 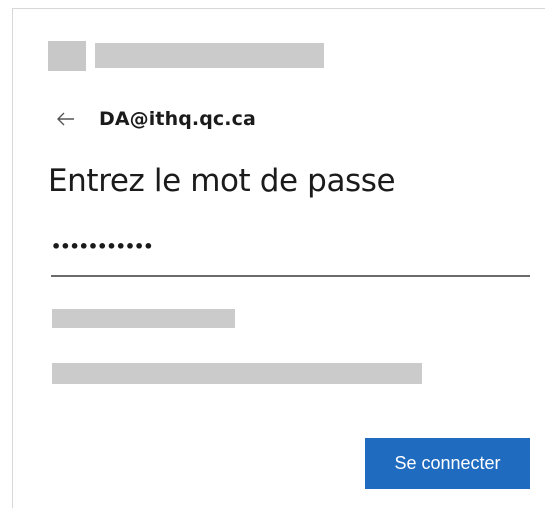 What do you see at coordinates (67, 119) in the screenshot?
I see `arrow-left-icon` at bounding box center [67, 119].